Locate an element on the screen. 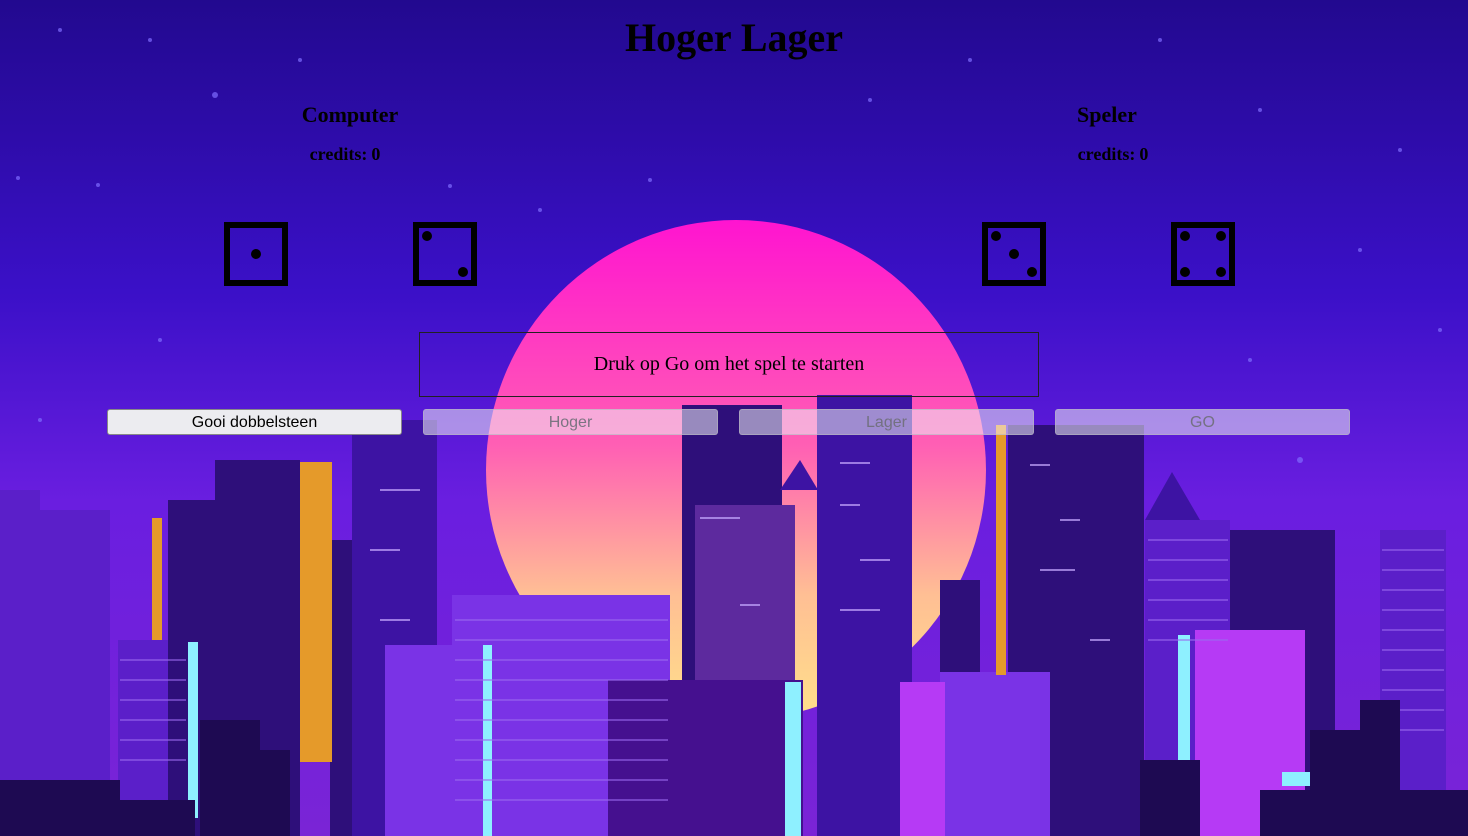 The image size is (1468, 836). speler-credits: credits: 0 is located at coordinates (1113, 154).